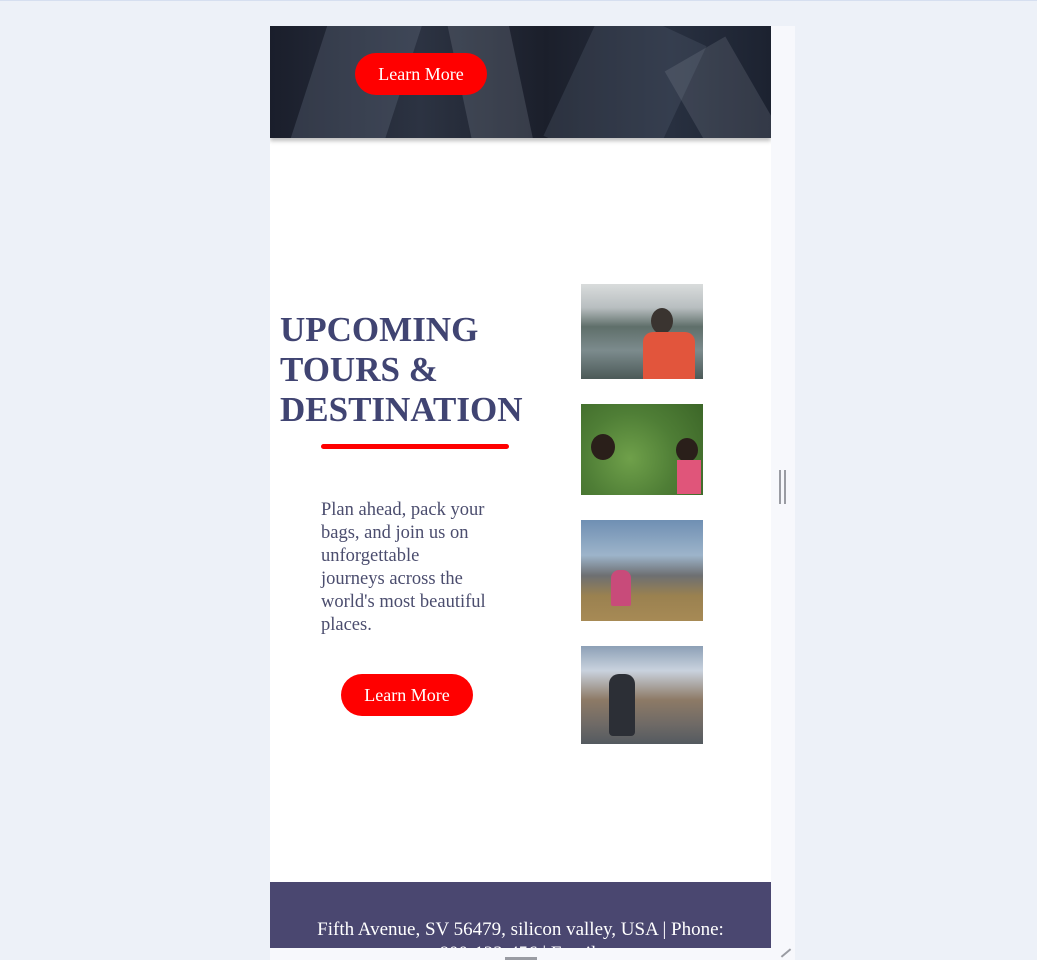 The image size is (1037, 960). I want to click on tour-photo-rocky-trail, so click(642, 695).